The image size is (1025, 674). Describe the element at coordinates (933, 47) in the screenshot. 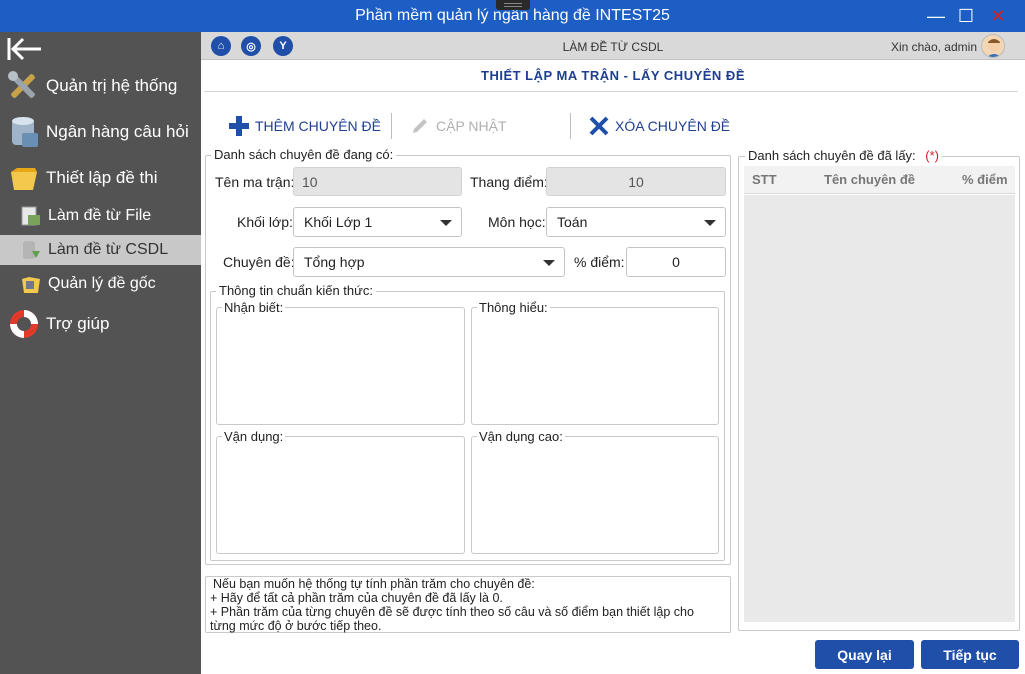

I see `greeting-text: Xin chào, admin` at that location.